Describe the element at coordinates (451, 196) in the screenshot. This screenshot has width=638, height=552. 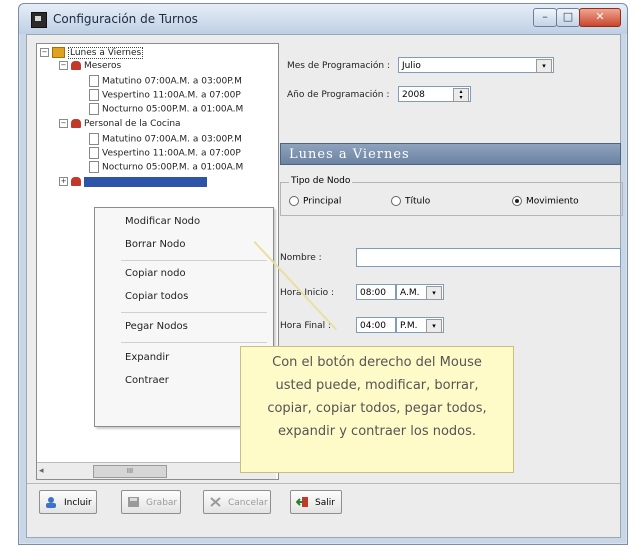
I see `tipo-nodo-group: Tipo de Nodo Principal Título Movimiento` at that location.